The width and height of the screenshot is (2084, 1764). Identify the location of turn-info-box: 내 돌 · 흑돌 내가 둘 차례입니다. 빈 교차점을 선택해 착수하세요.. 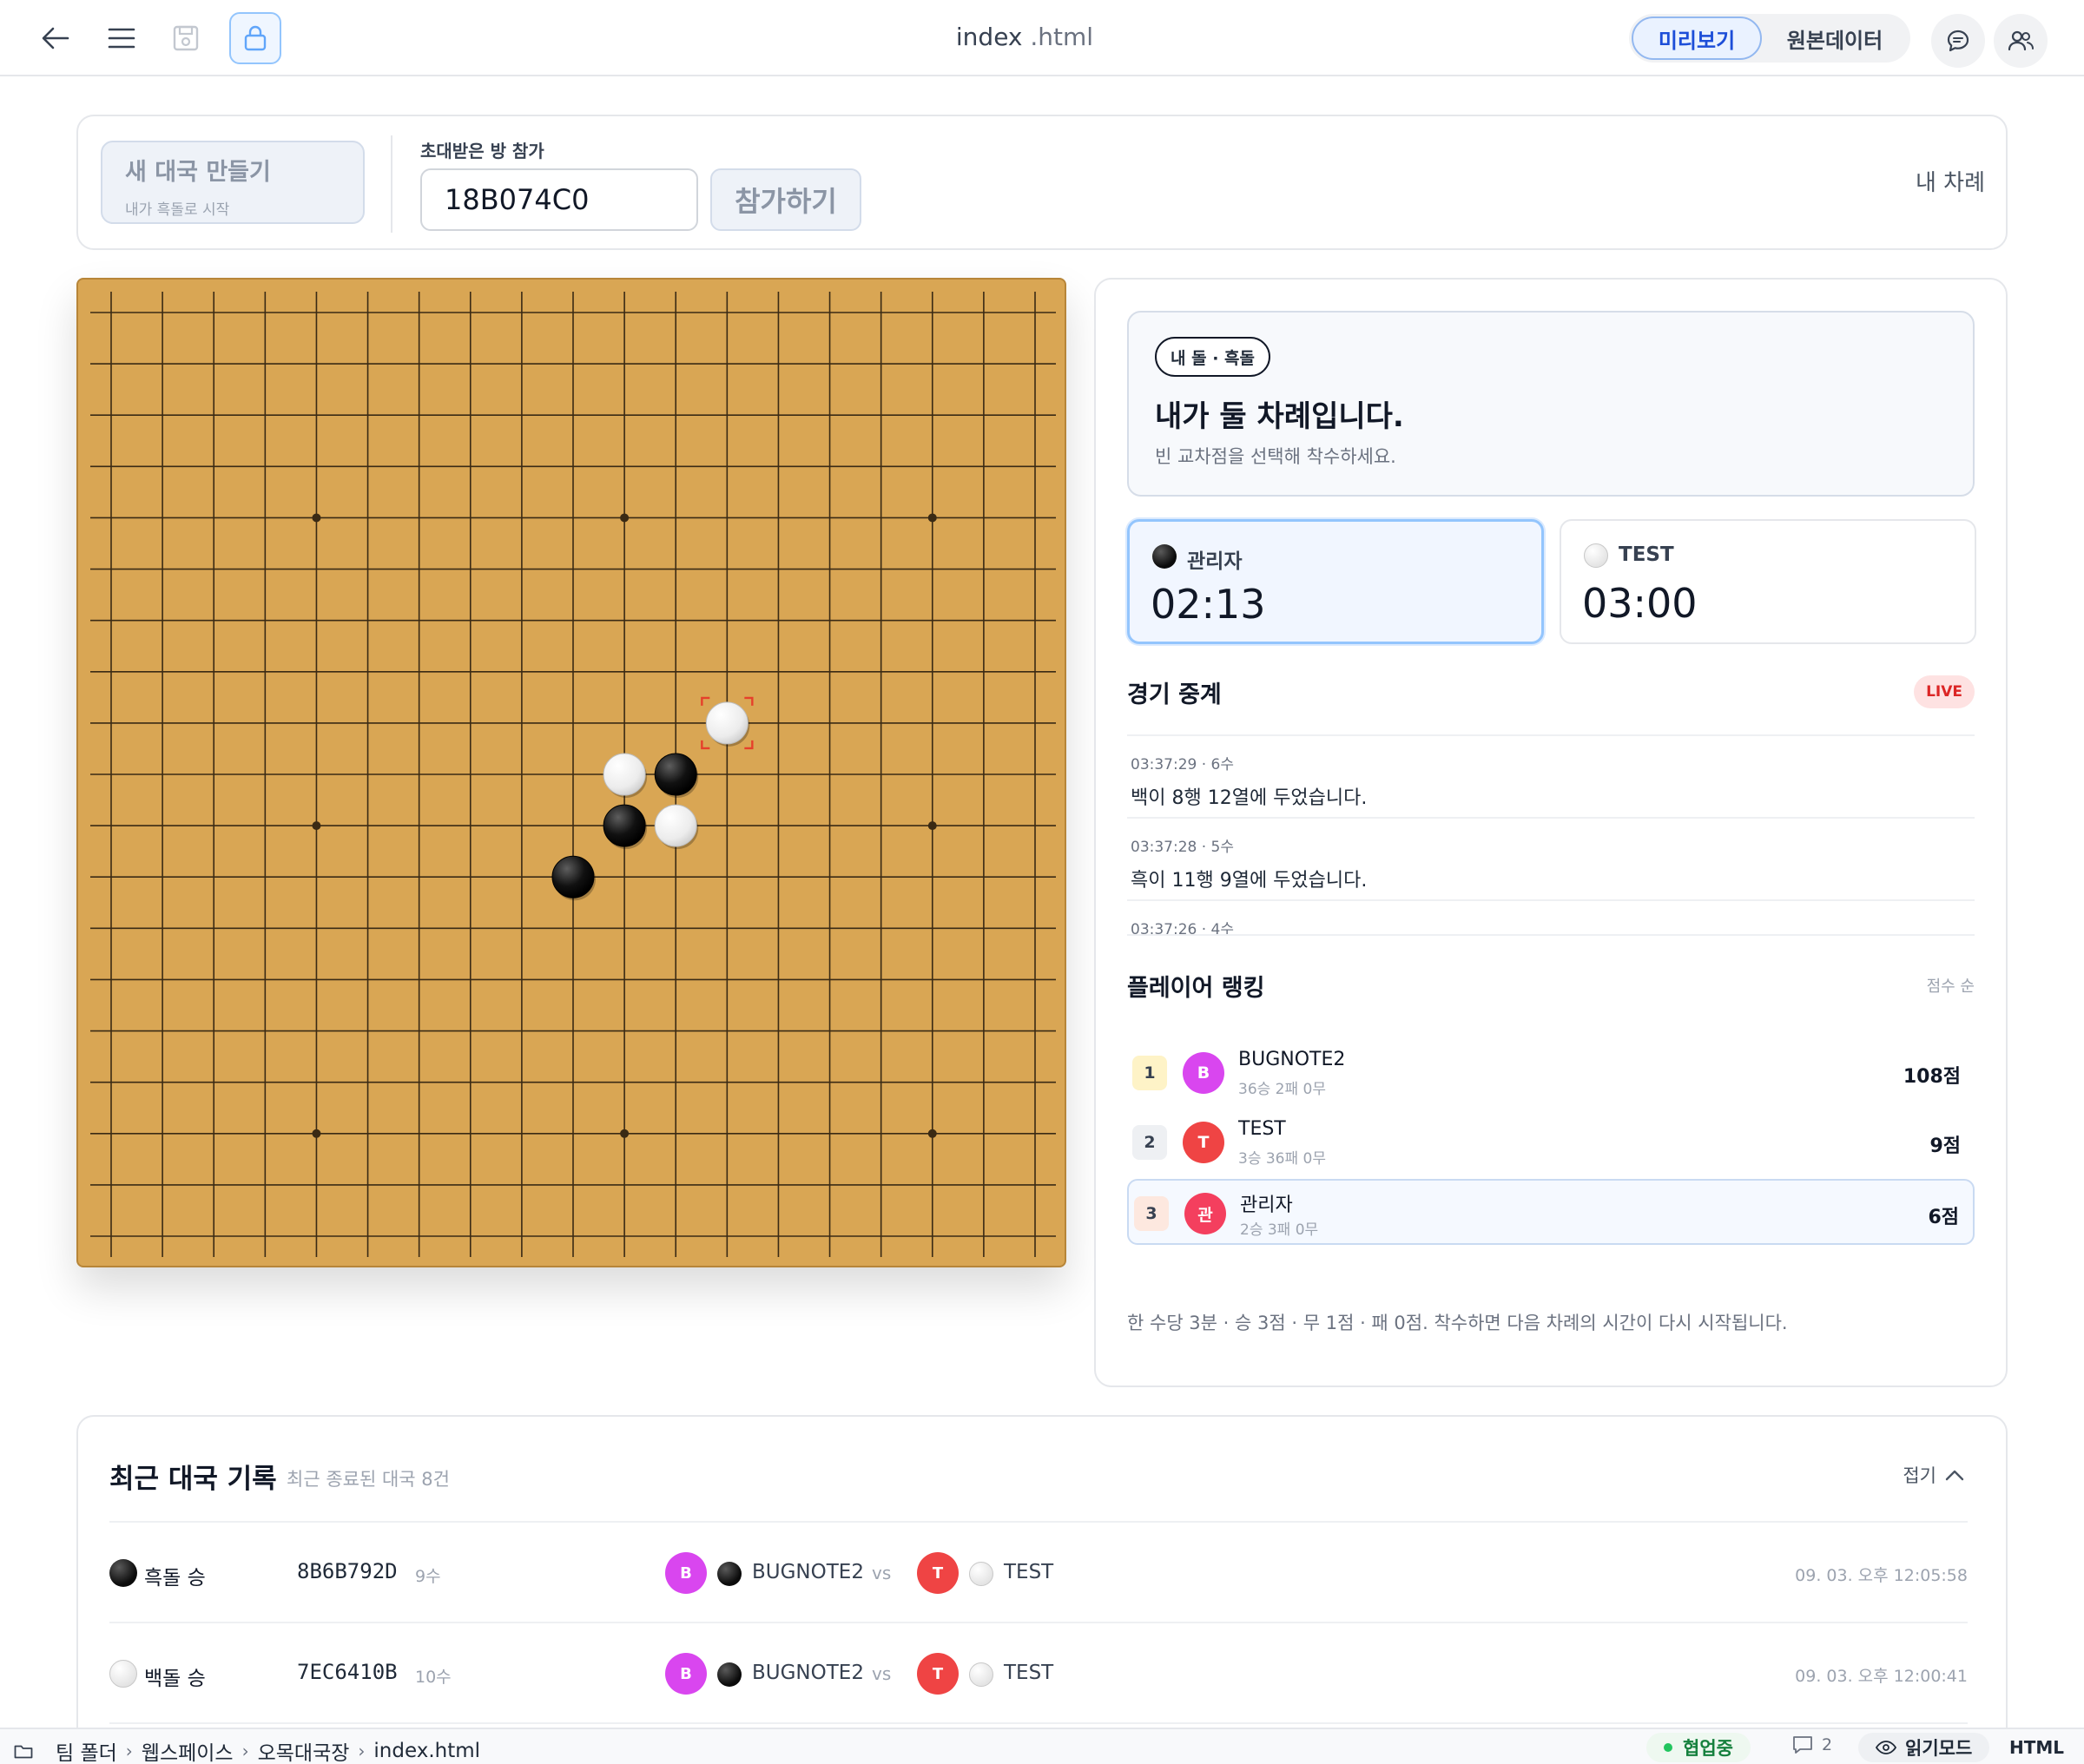
(1551, 404).